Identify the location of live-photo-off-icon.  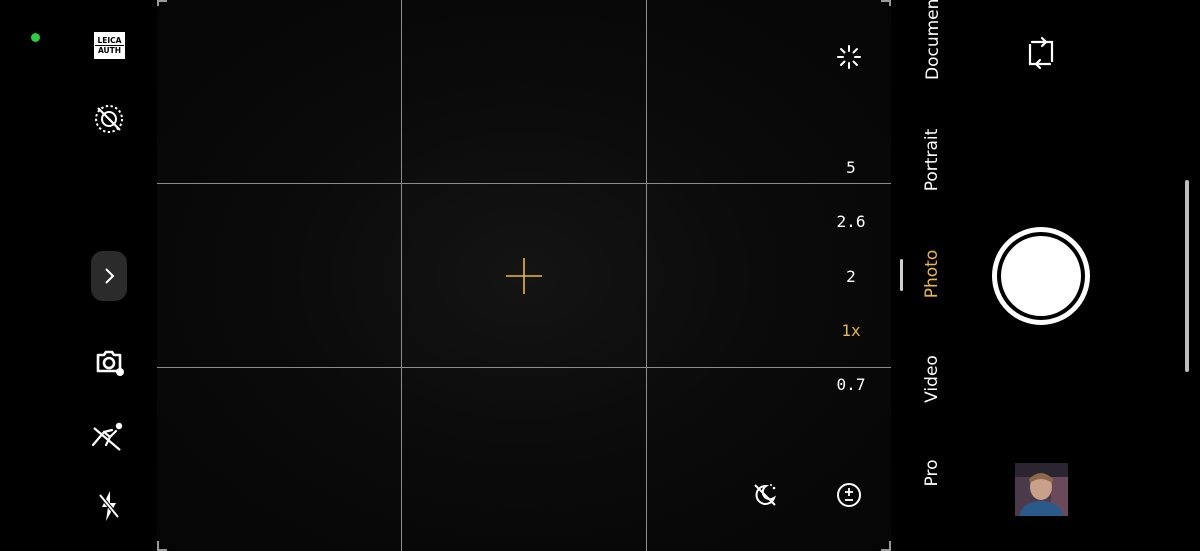
(109, 119).